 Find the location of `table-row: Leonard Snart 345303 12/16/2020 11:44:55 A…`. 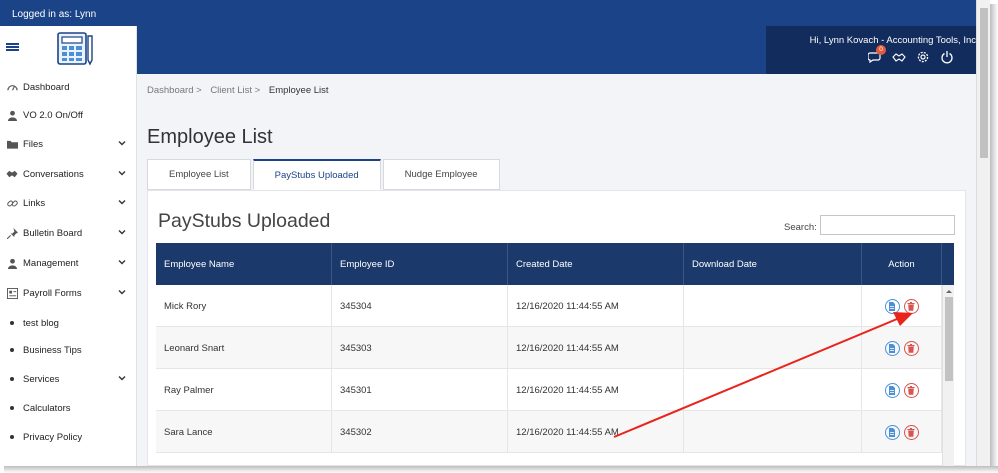

table-row: Leonard Snart 345303 12/16/2020 11:44:55 A… is located at coordinates (549, 348).